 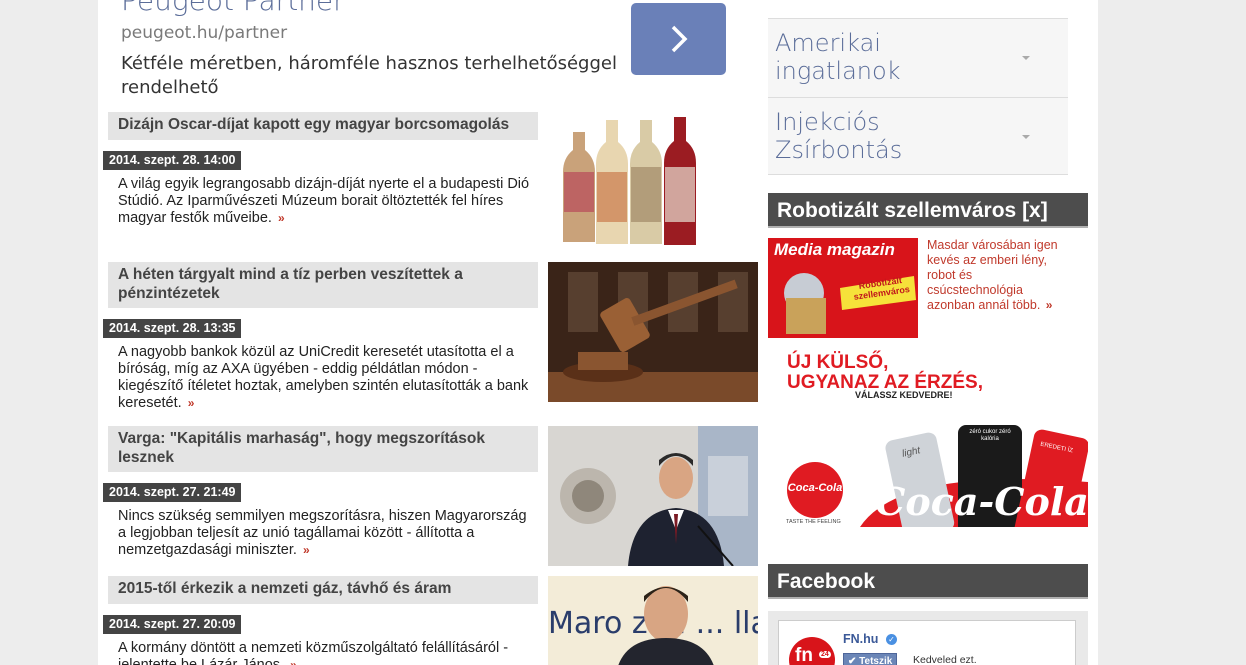 I want to click on ad-title: Peugeot Partner, so click(x=233, y=8).